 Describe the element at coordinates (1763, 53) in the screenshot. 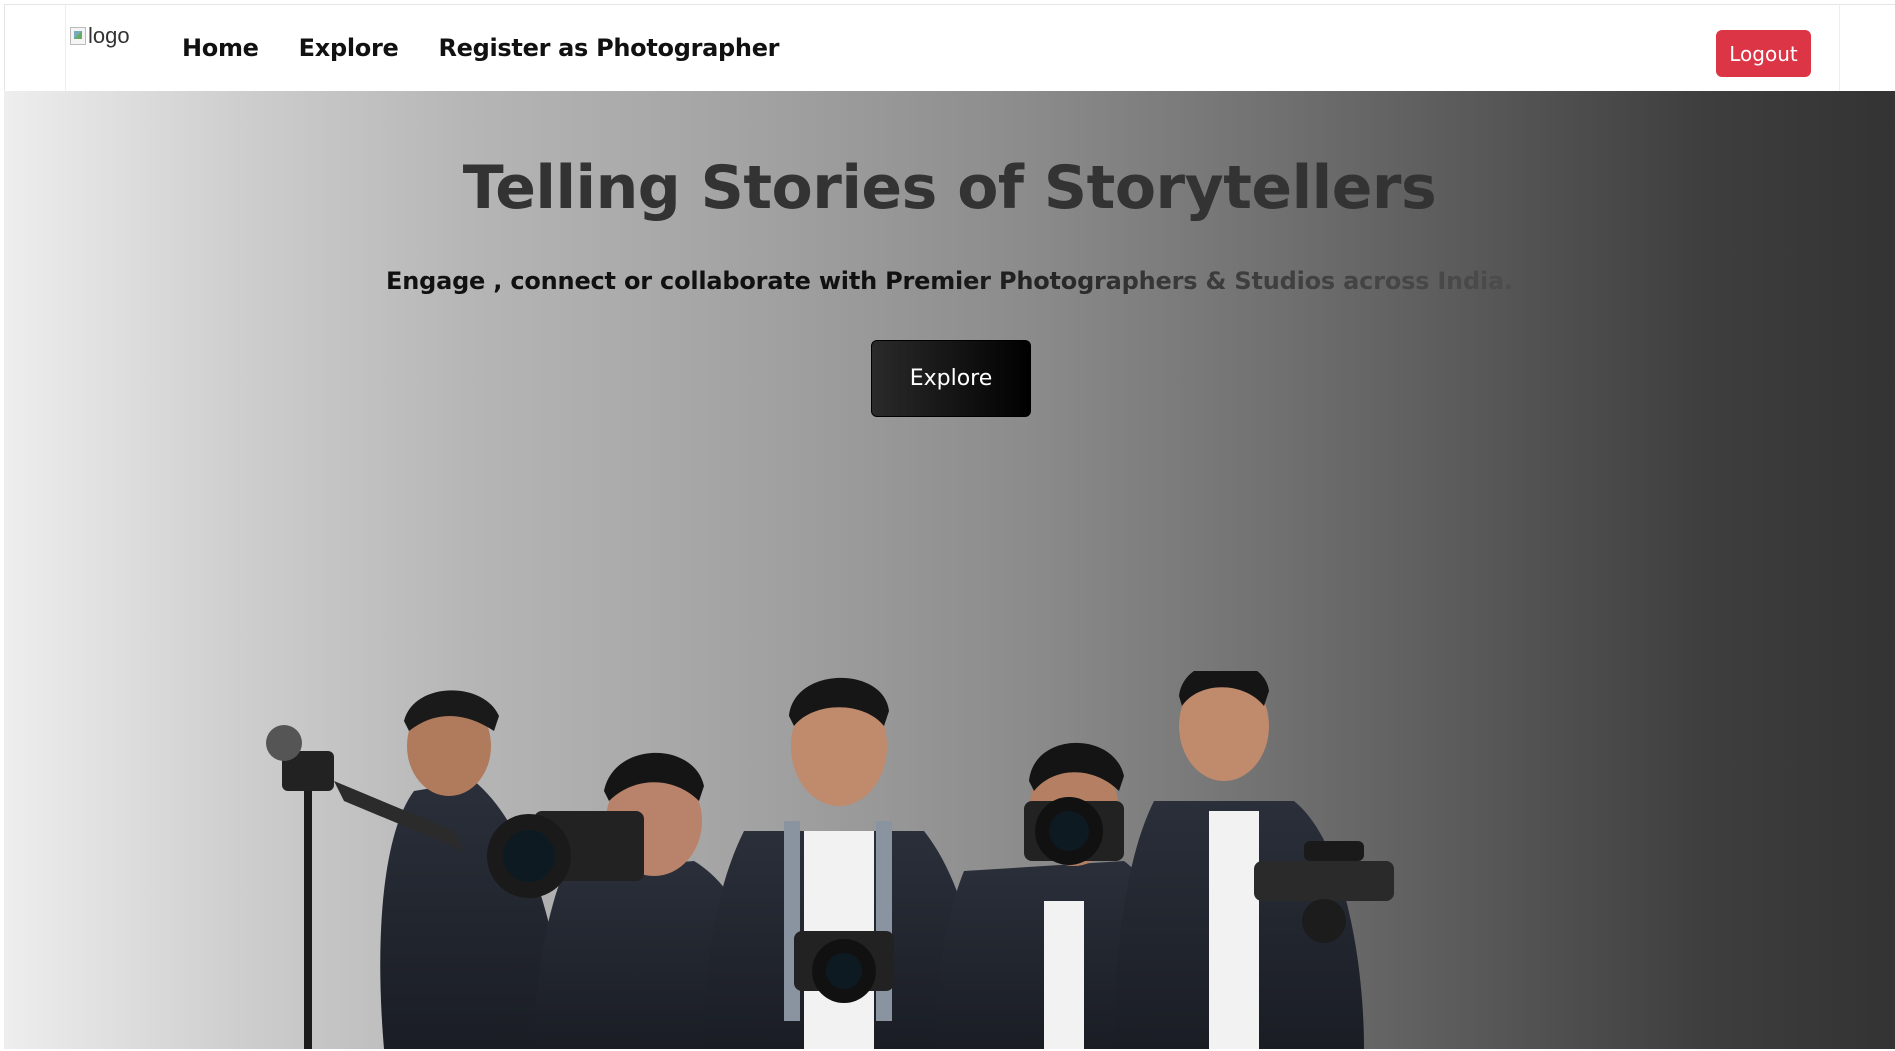

I see `logout-button: Logout` at that location.